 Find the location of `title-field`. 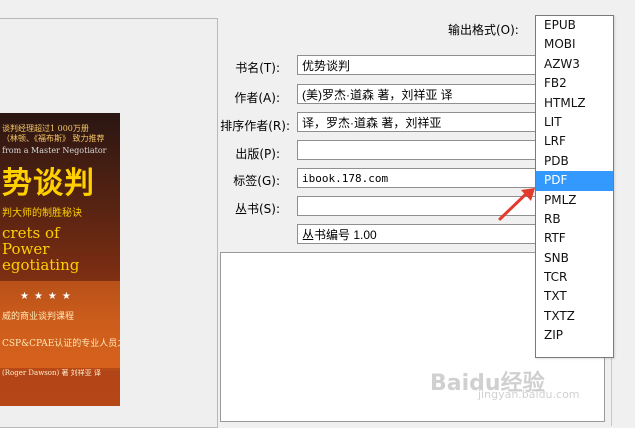

title-field is located at coordinates (426, 65).